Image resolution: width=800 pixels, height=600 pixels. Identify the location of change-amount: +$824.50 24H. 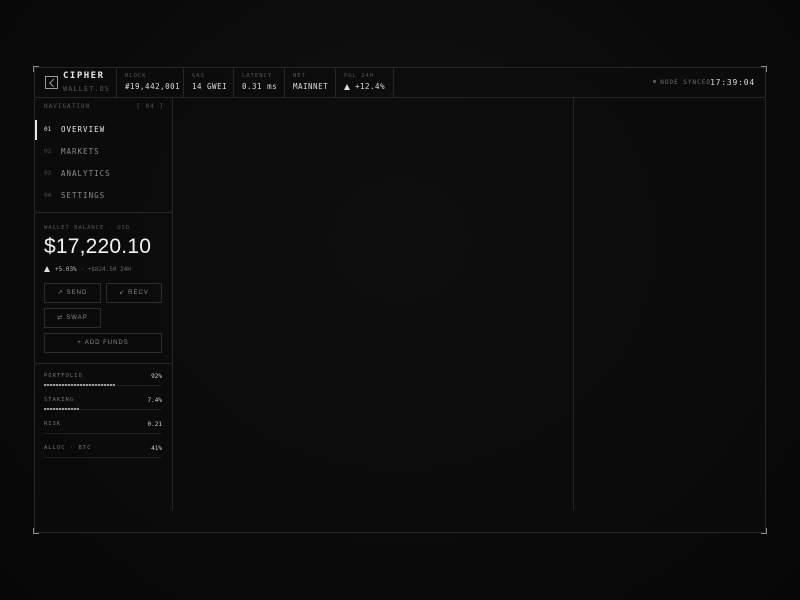
(109, 269).